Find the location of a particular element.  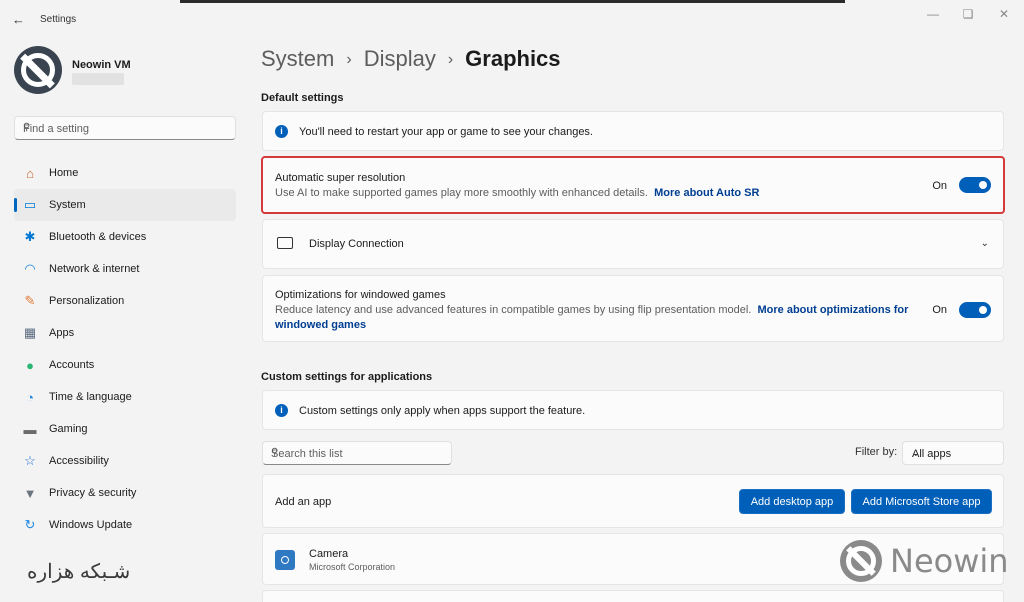

sidebar-item-label: Apps is located at coordinates (62, 333).